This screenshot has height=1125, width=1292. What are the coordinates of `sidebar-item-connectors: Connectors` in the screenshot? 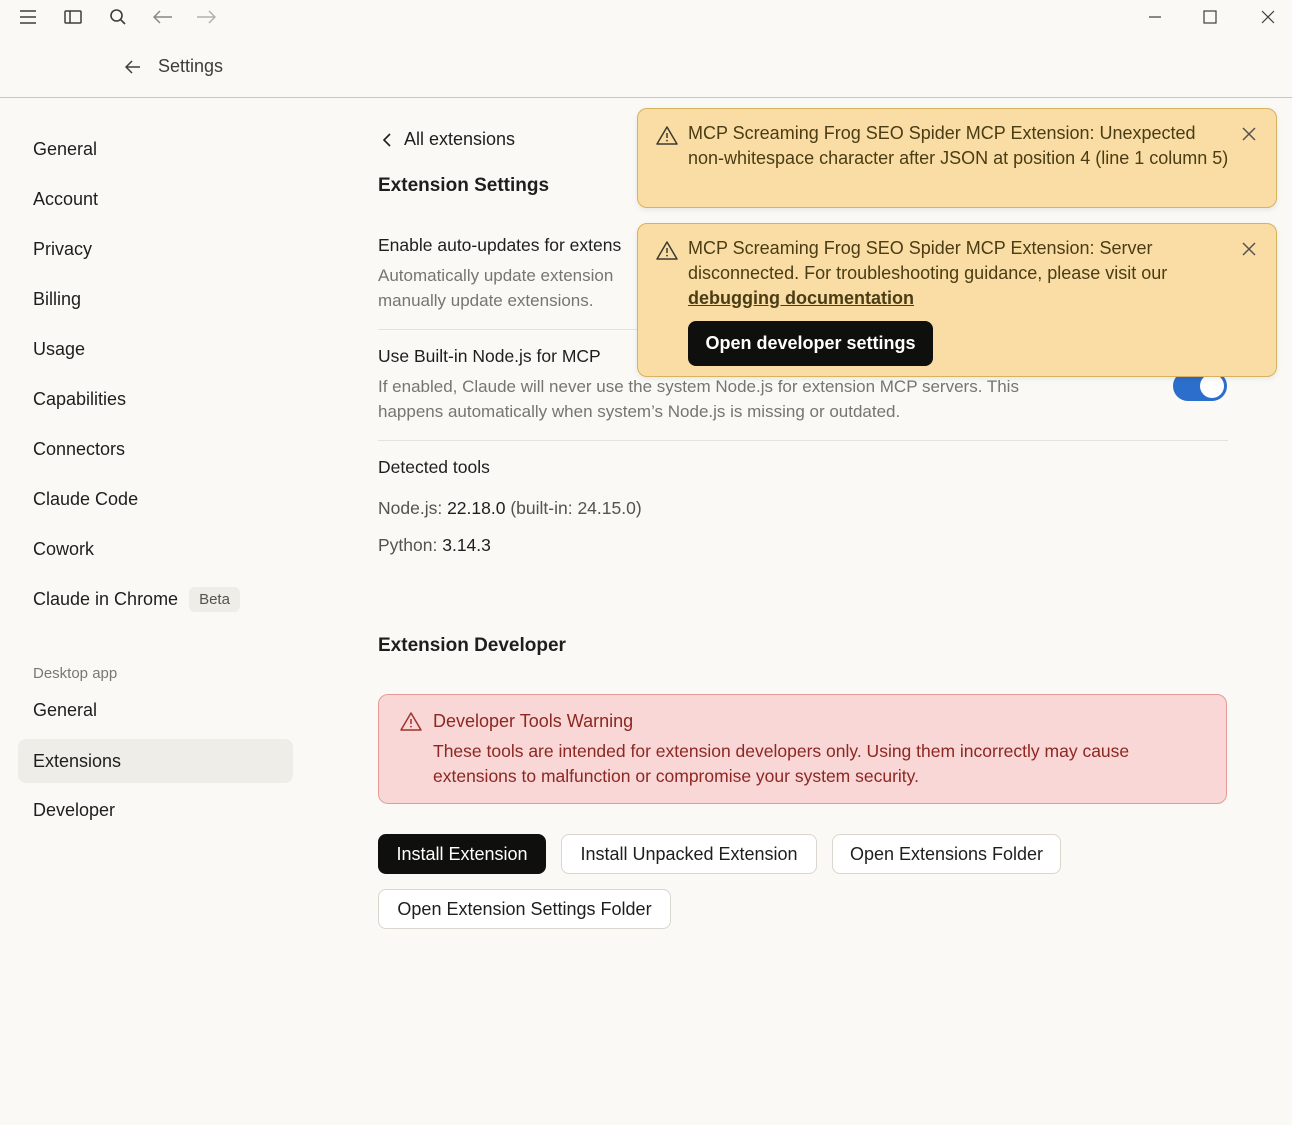 It's located at (155, 449).